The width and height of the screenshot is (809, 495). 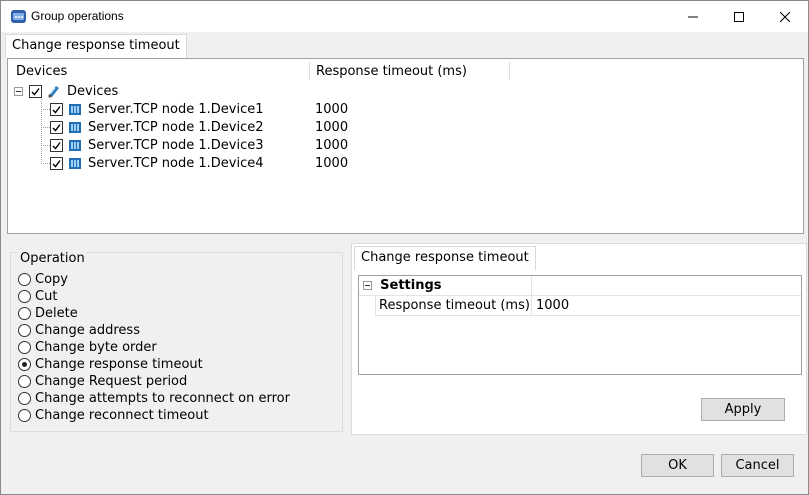 What do you see at coordinates (453, 306) in the screenshot?
I see `property-name: Response timeout (ms)` at bounding box center [453, 306].